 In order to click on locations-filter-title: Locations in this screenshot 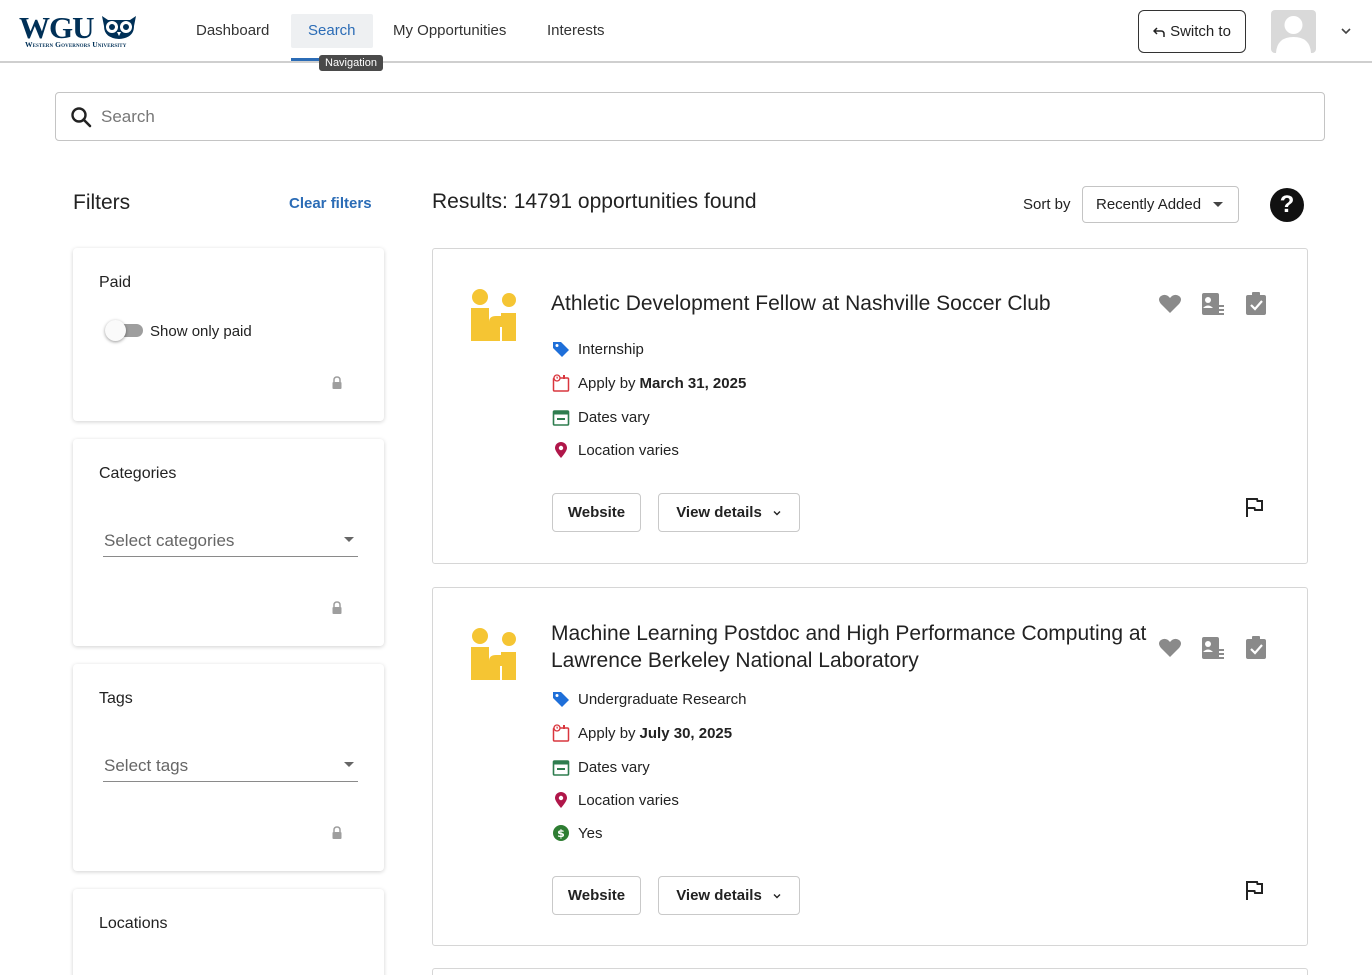, I will do `click(133, 923)`.